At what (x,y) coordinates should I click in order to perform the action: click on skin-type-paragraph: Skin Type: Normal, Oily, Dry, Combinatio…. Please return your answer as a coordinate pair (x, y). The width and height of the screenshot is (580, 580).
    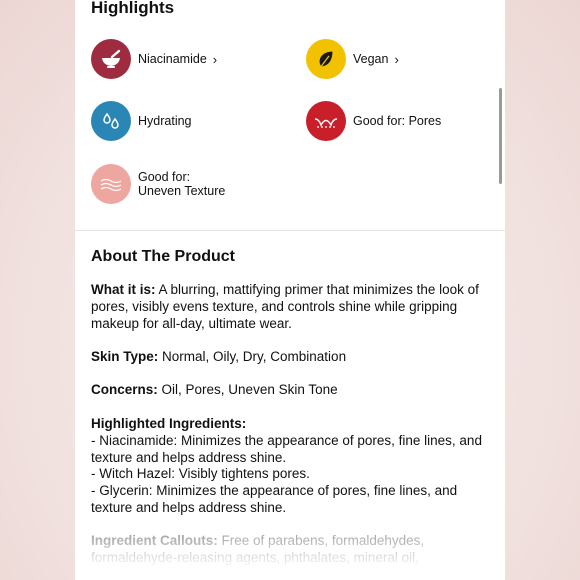
    Looking at the image, I should click on (291, 357).